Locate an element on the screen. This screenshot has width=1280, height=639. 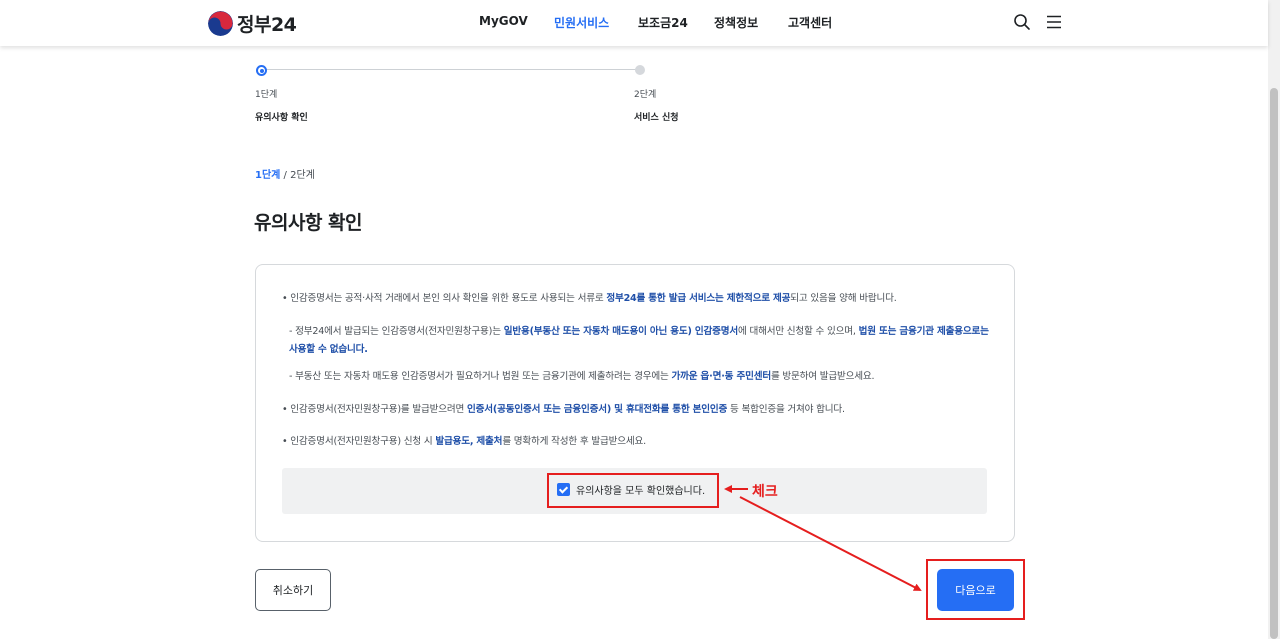
scrollbar-thumb is located at coordinates (1274, 363).